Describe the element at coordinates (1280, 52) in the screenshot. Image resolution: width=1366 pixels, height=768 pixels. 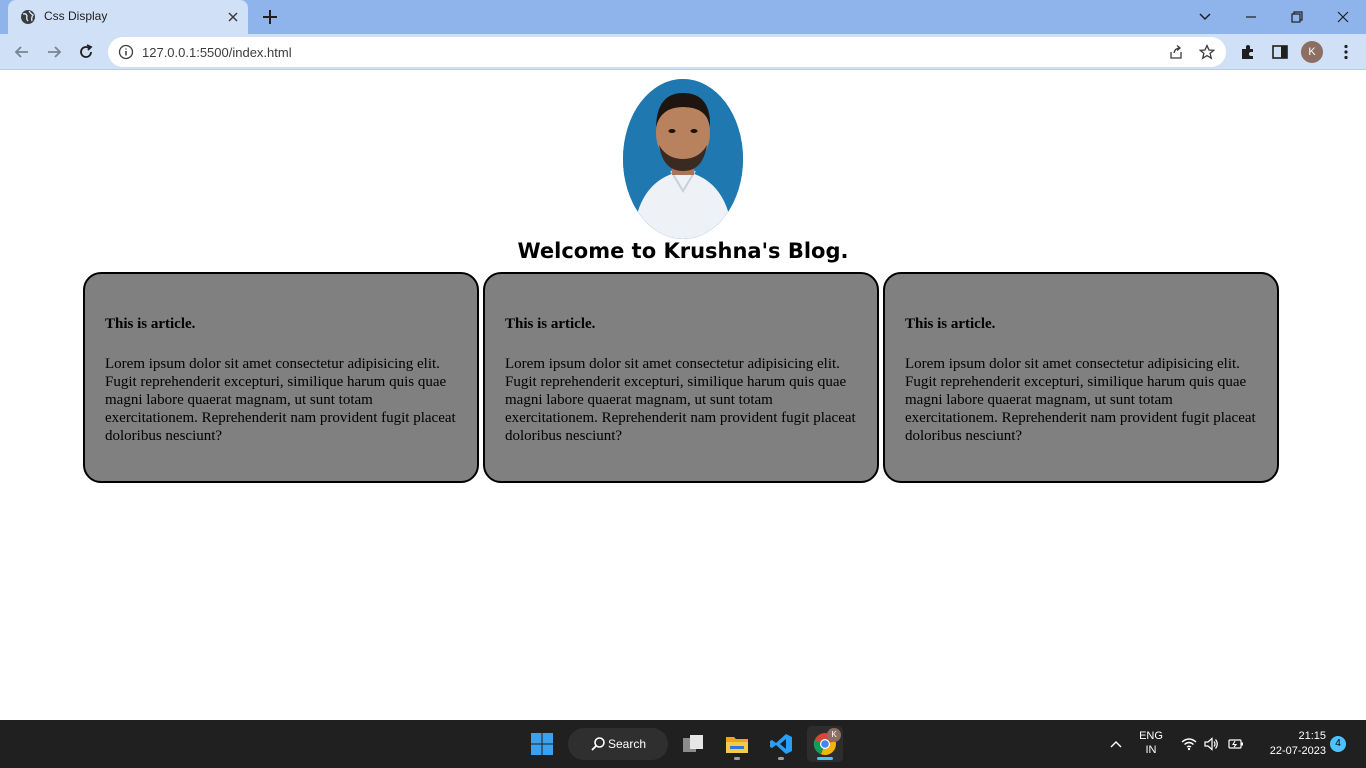
I see `side-panel-icon` at that location.